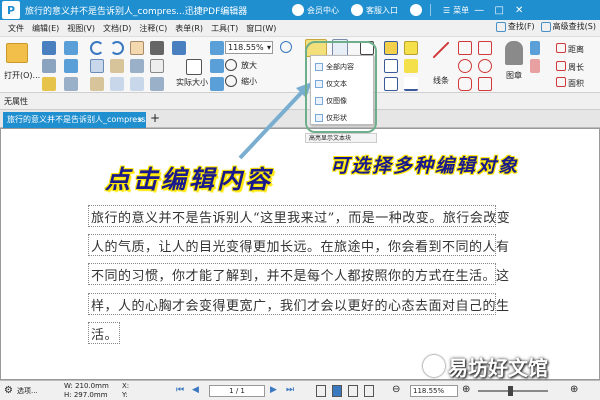  What do you see at coordinates (300, 65) in the screenshot?
I see `main-toolbar: 打开(O)... 实际大小 118.55% 放大 缩小 线条 图章 距离` at bounding box center [300, 65].